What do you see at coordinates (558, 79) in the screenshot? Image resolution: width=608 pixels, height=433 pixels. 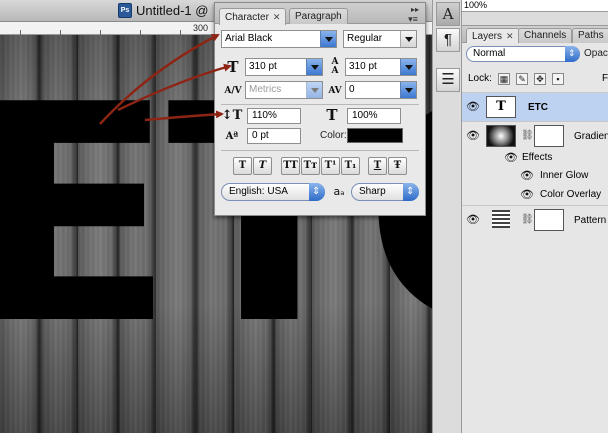 I see `lock-all-icon: ▪` at bounding box center [558, 79].